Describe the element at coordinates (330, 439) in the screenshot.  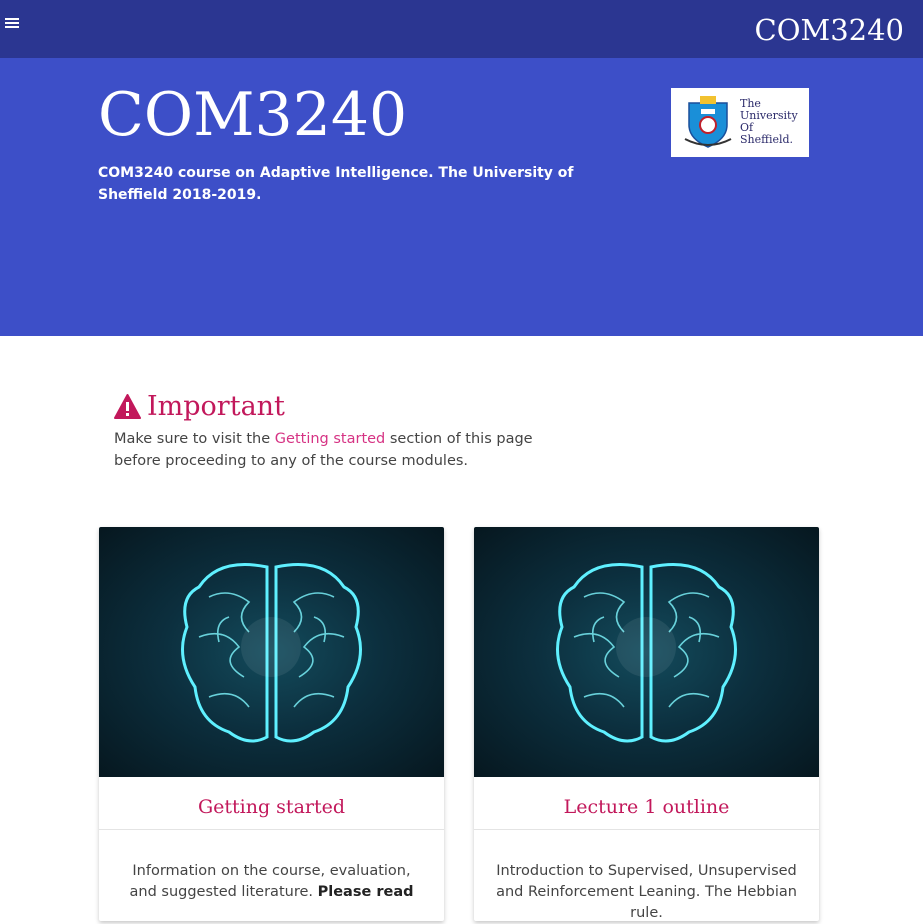
I see `getting-started-link: Getting started` at that location.